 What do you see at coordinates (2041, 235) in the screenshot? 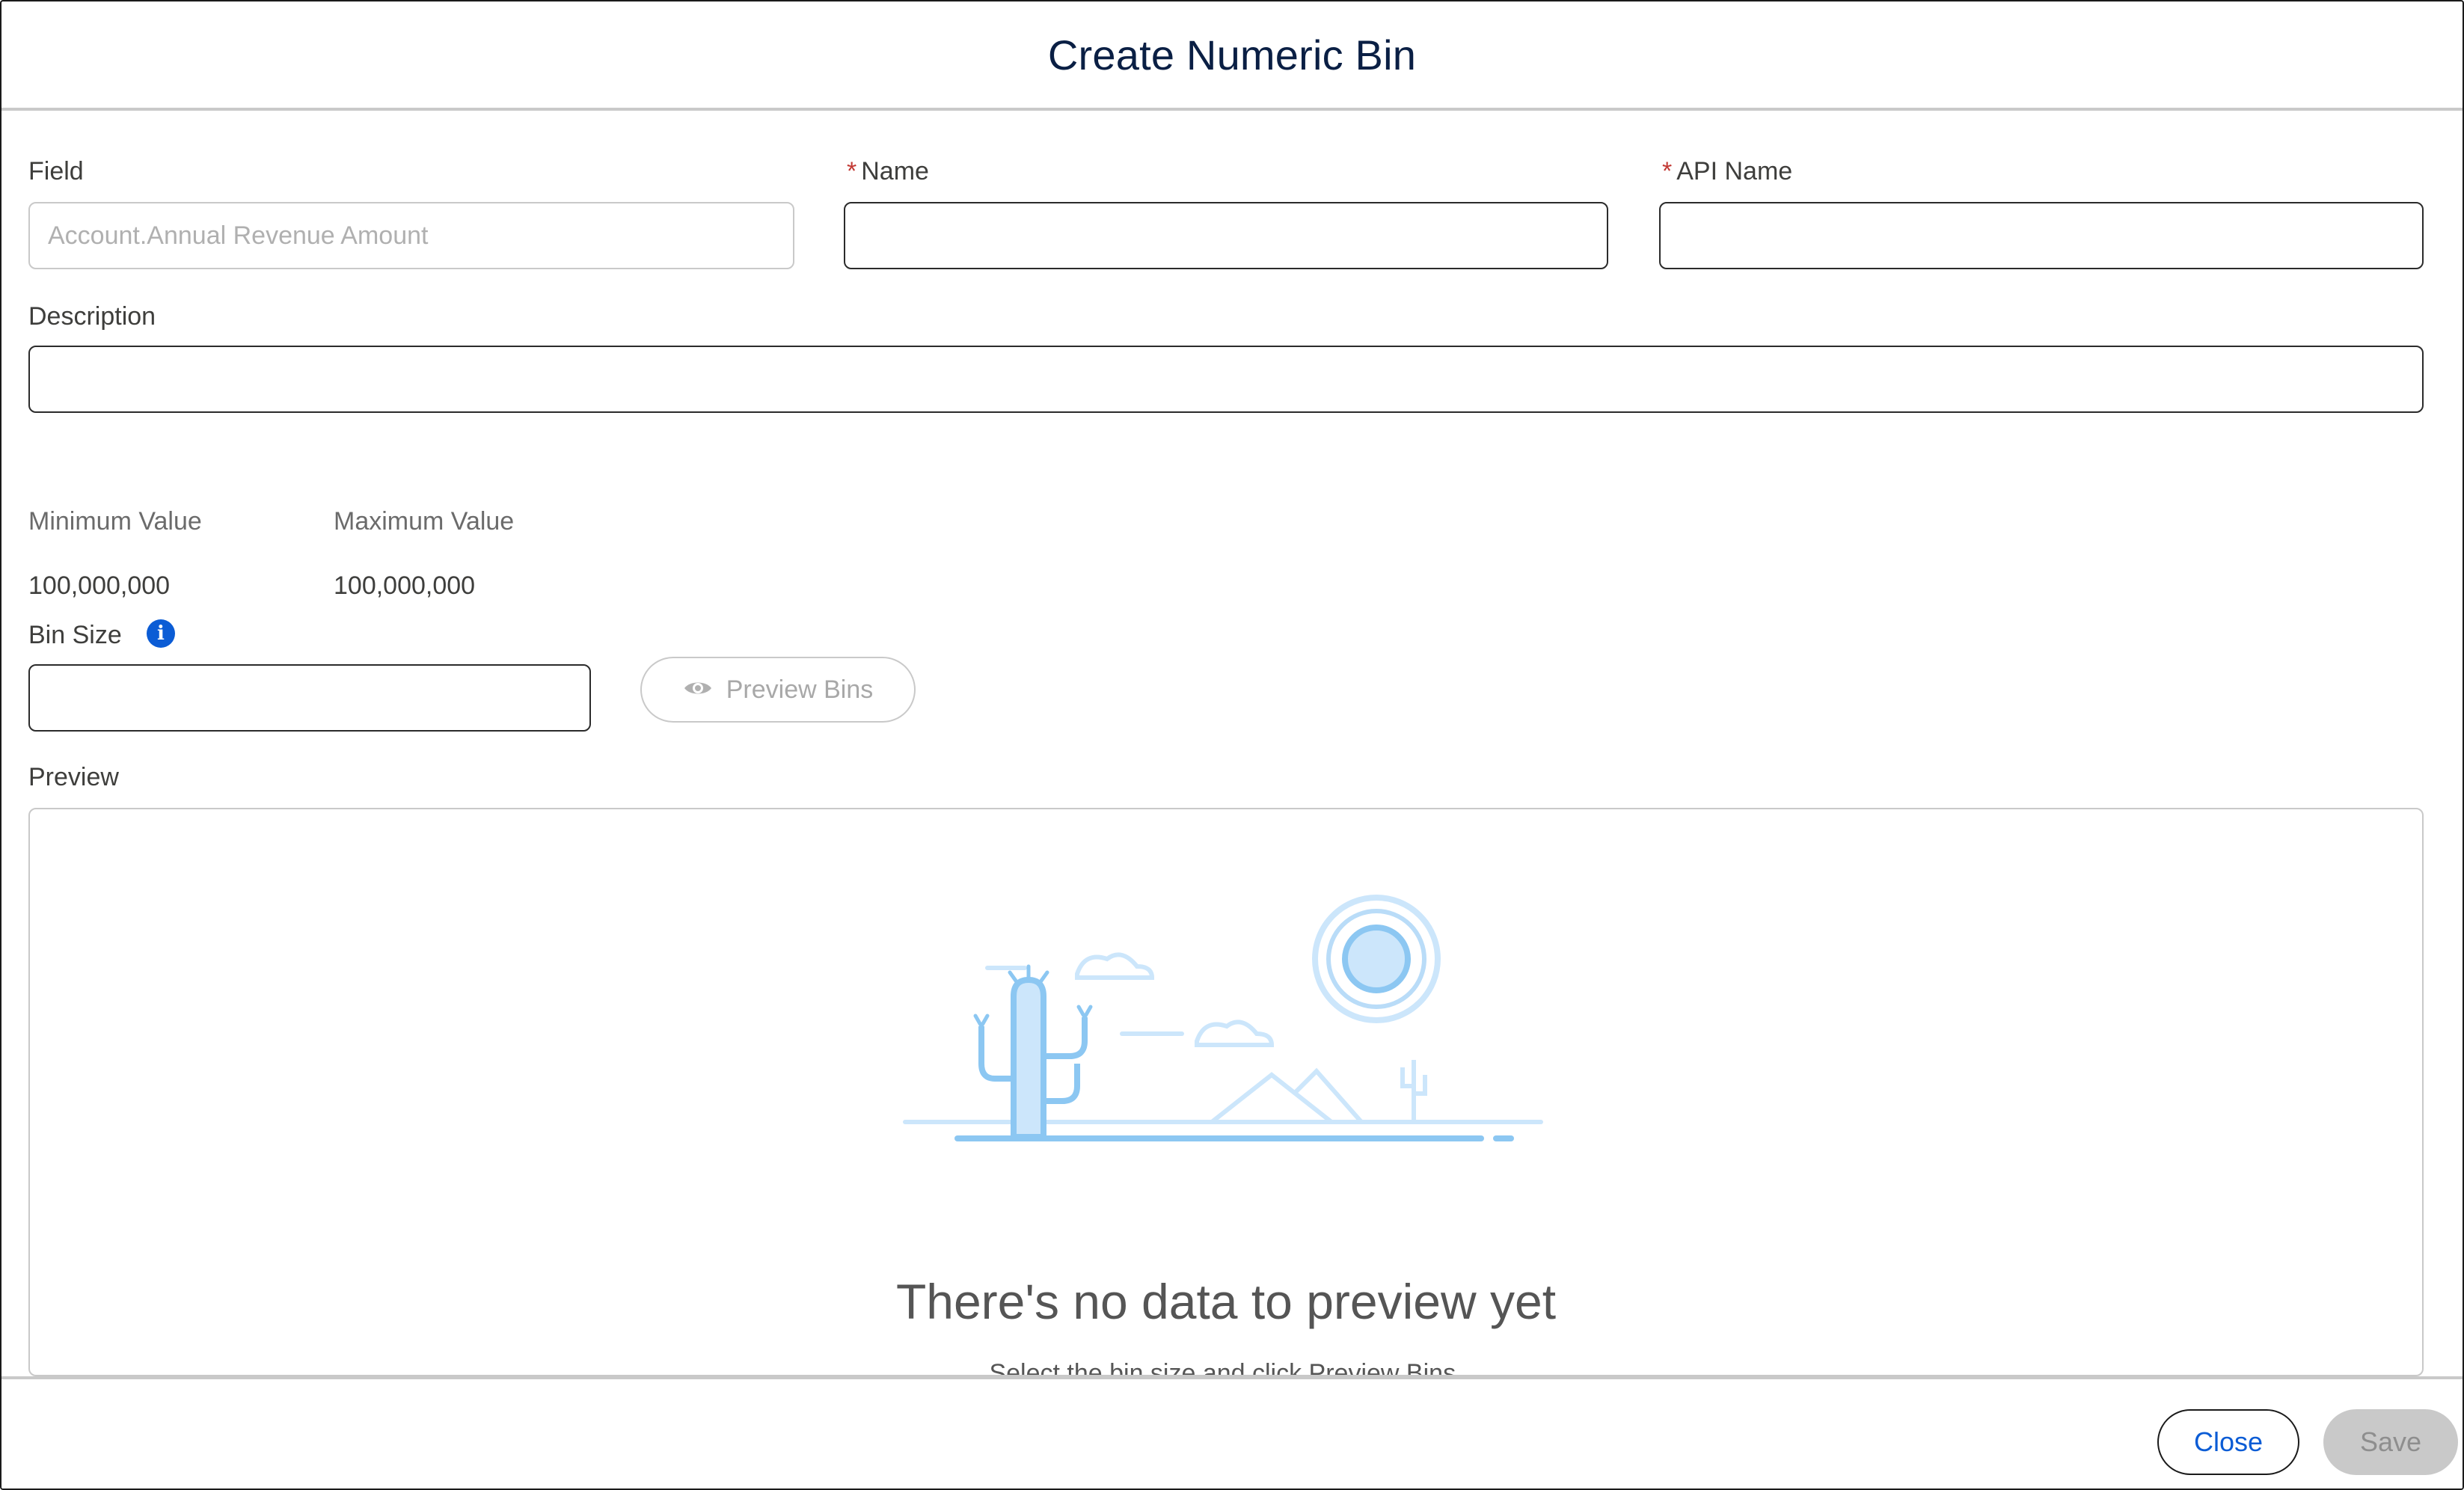
I see `api-name-input` at bounding box center [2041, 235].